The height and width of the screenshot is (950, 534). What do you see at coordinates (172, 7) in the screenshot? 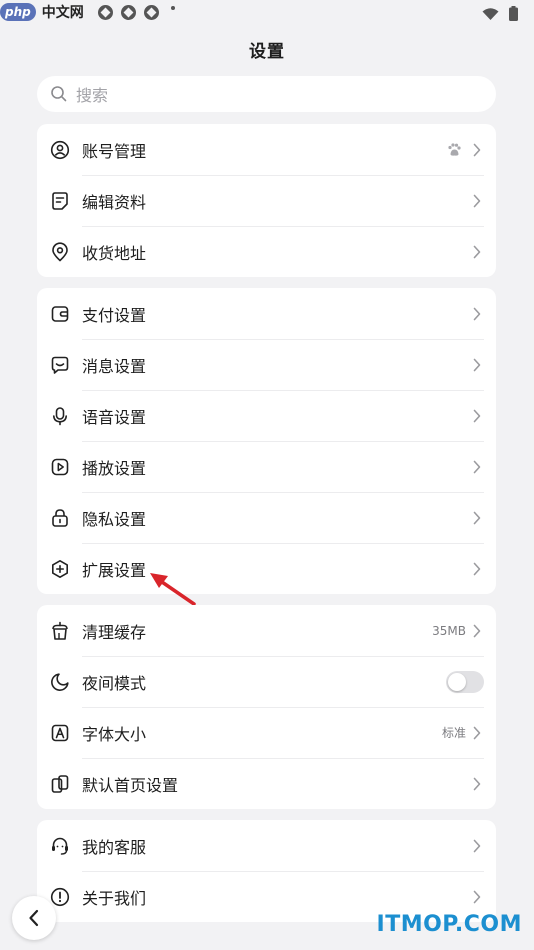
I see `more-notifications-dot` at bounding box center [172, 7].